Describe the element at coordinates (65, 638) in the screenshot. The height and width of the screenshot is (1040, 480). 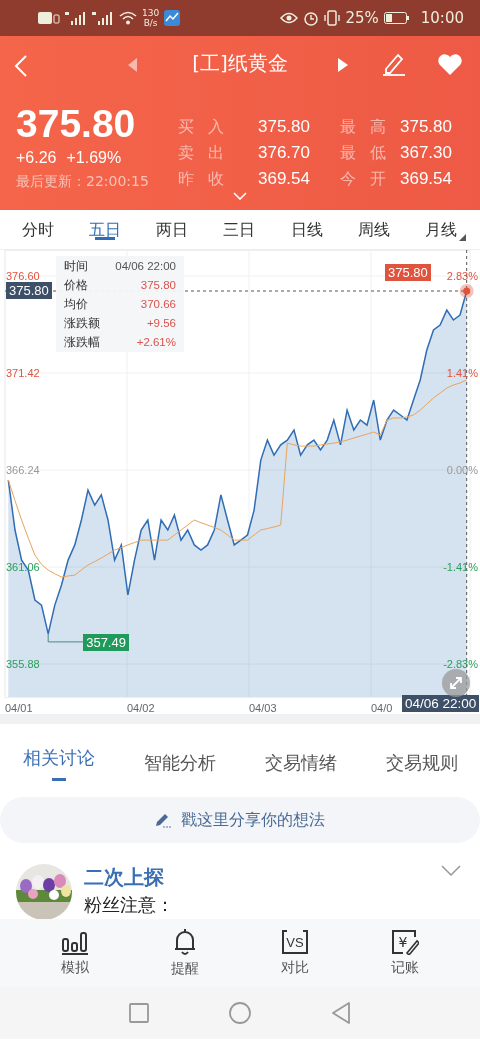
I see `leader-line` at that location.